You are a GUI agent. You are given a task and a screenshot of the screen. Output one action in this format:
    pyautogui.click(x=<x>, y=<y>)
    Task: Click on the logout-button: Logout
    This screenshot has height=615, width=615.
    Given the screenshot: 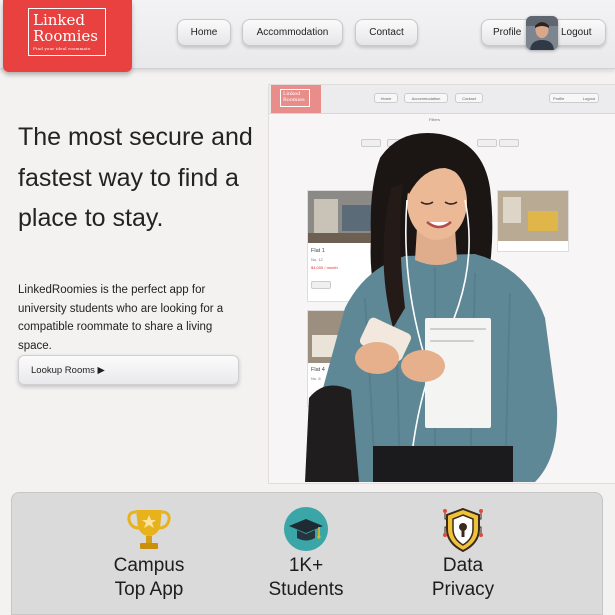 What is the action you would take?
    pyautogui.click(x=576, y=32)
    